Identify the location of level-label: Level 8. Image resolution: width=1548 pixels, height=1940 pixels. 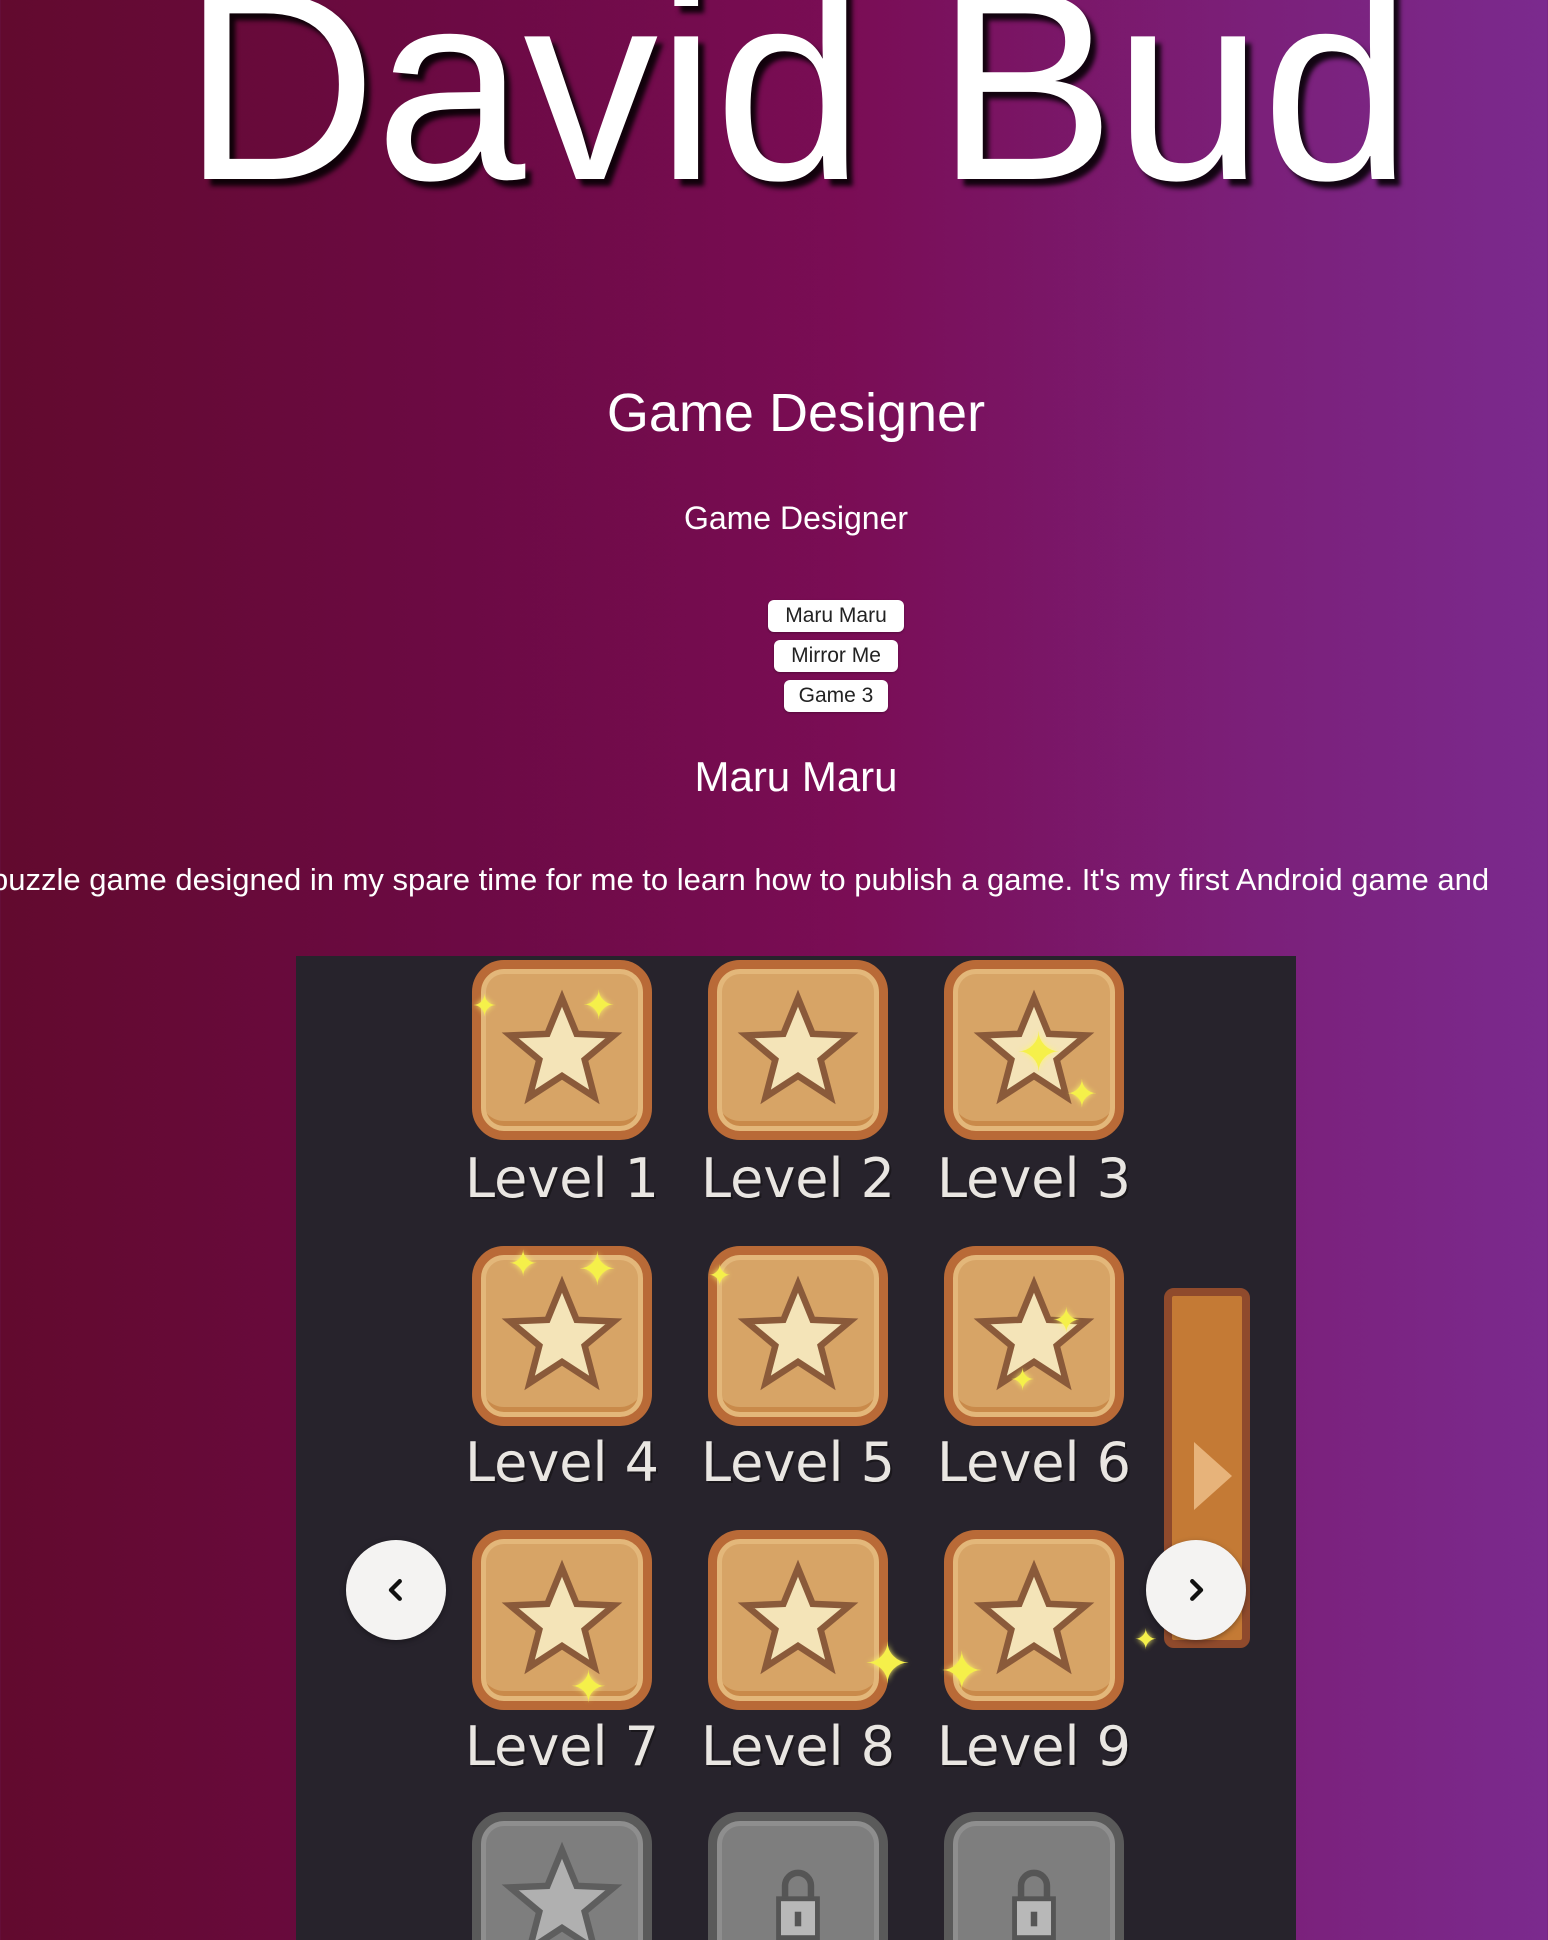
(798, 1746).